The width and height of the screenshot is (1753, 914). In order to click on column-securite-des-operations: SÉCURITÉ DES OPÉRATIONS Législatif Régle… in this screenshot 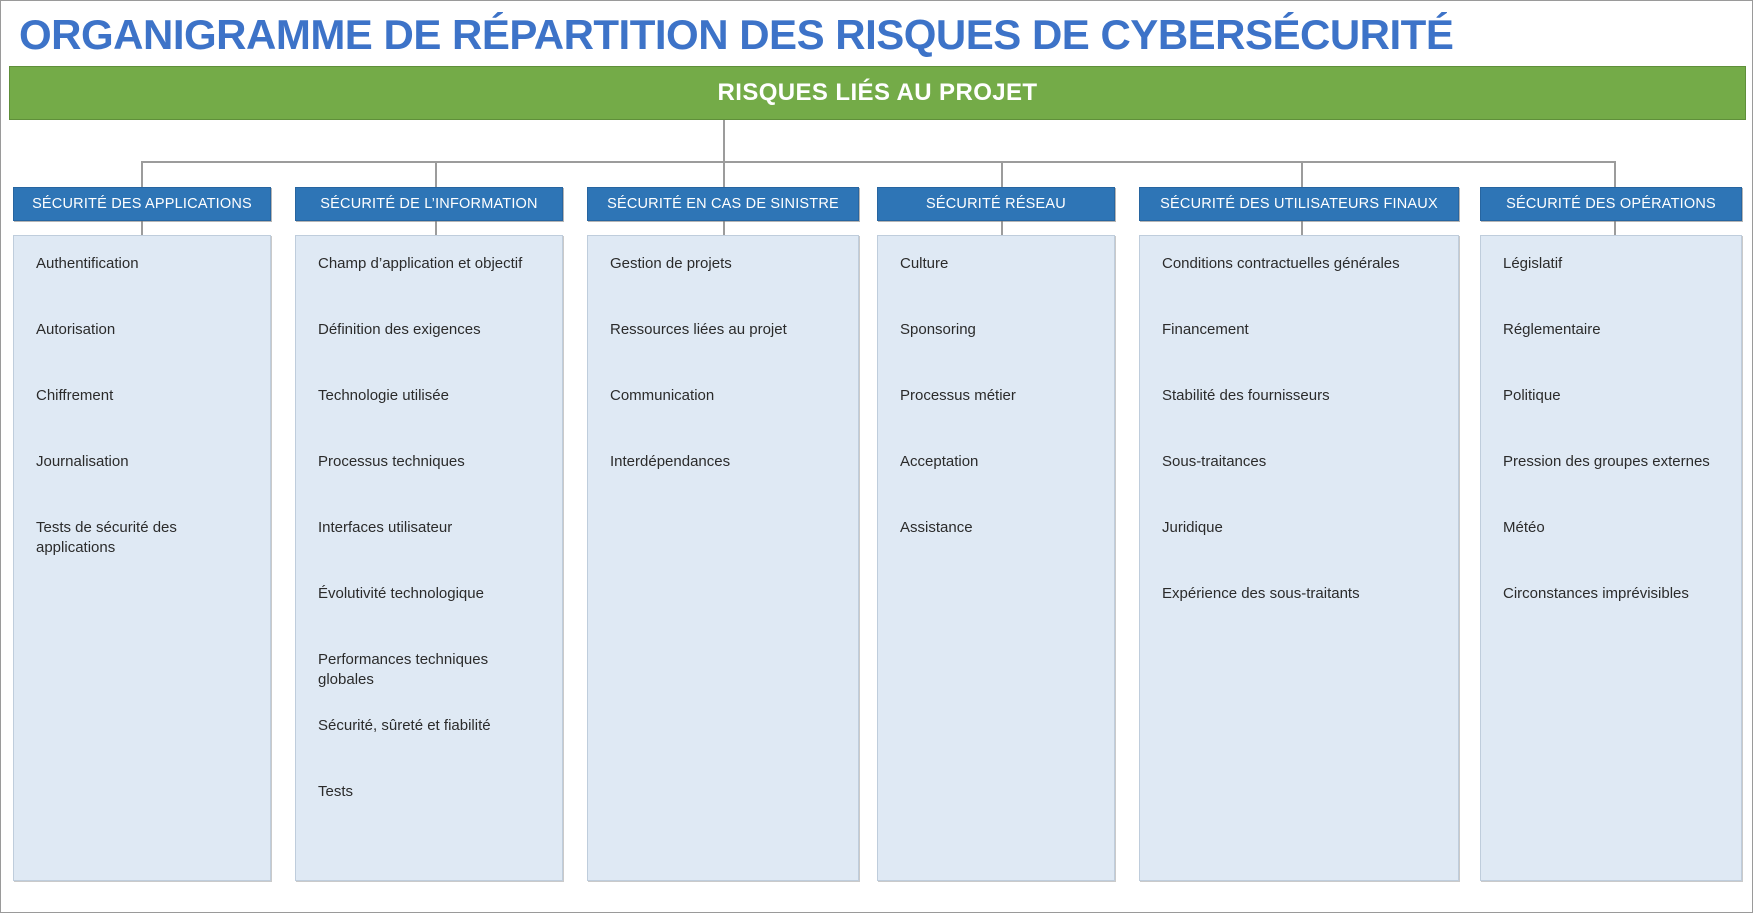, I will do `click(1611, 534)`.